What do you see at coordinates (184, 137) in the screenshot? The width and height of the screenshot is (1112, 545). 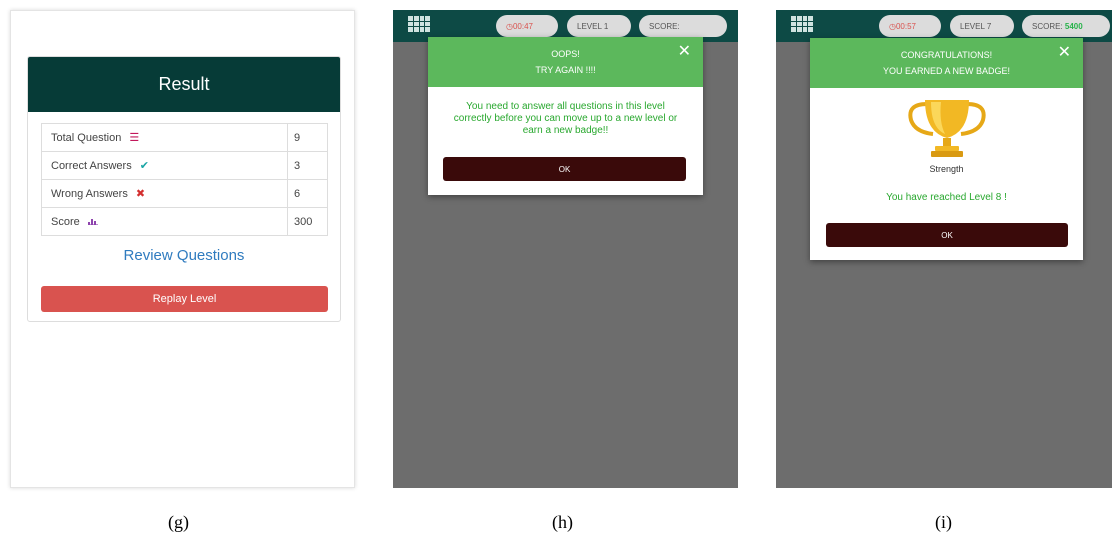 I see `table-row: Total Question ☰ 9` at bounding box center [184, 137].